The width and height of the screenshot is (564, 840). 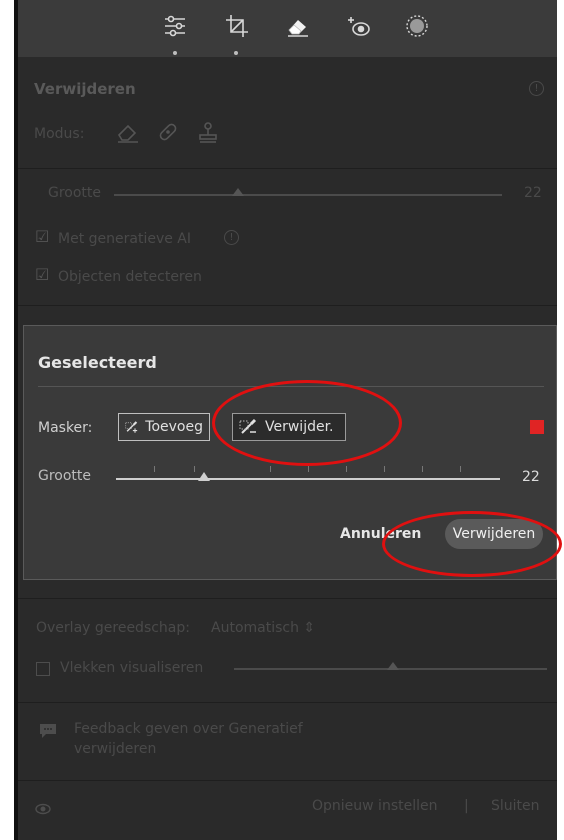 What do you see at coordinates (175, 53) in the screenshot?
I see `sliders-indicator-dot` at bounding box center [175, 53].